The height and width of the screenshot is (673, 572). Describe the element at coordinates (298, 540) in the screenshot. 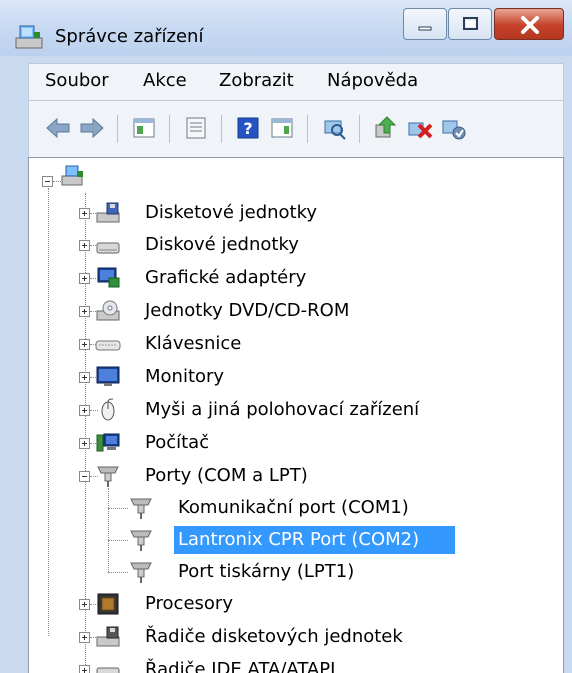

I see `tree-item-label-selected: Lantronix CPR Port (COM2)` at that location.